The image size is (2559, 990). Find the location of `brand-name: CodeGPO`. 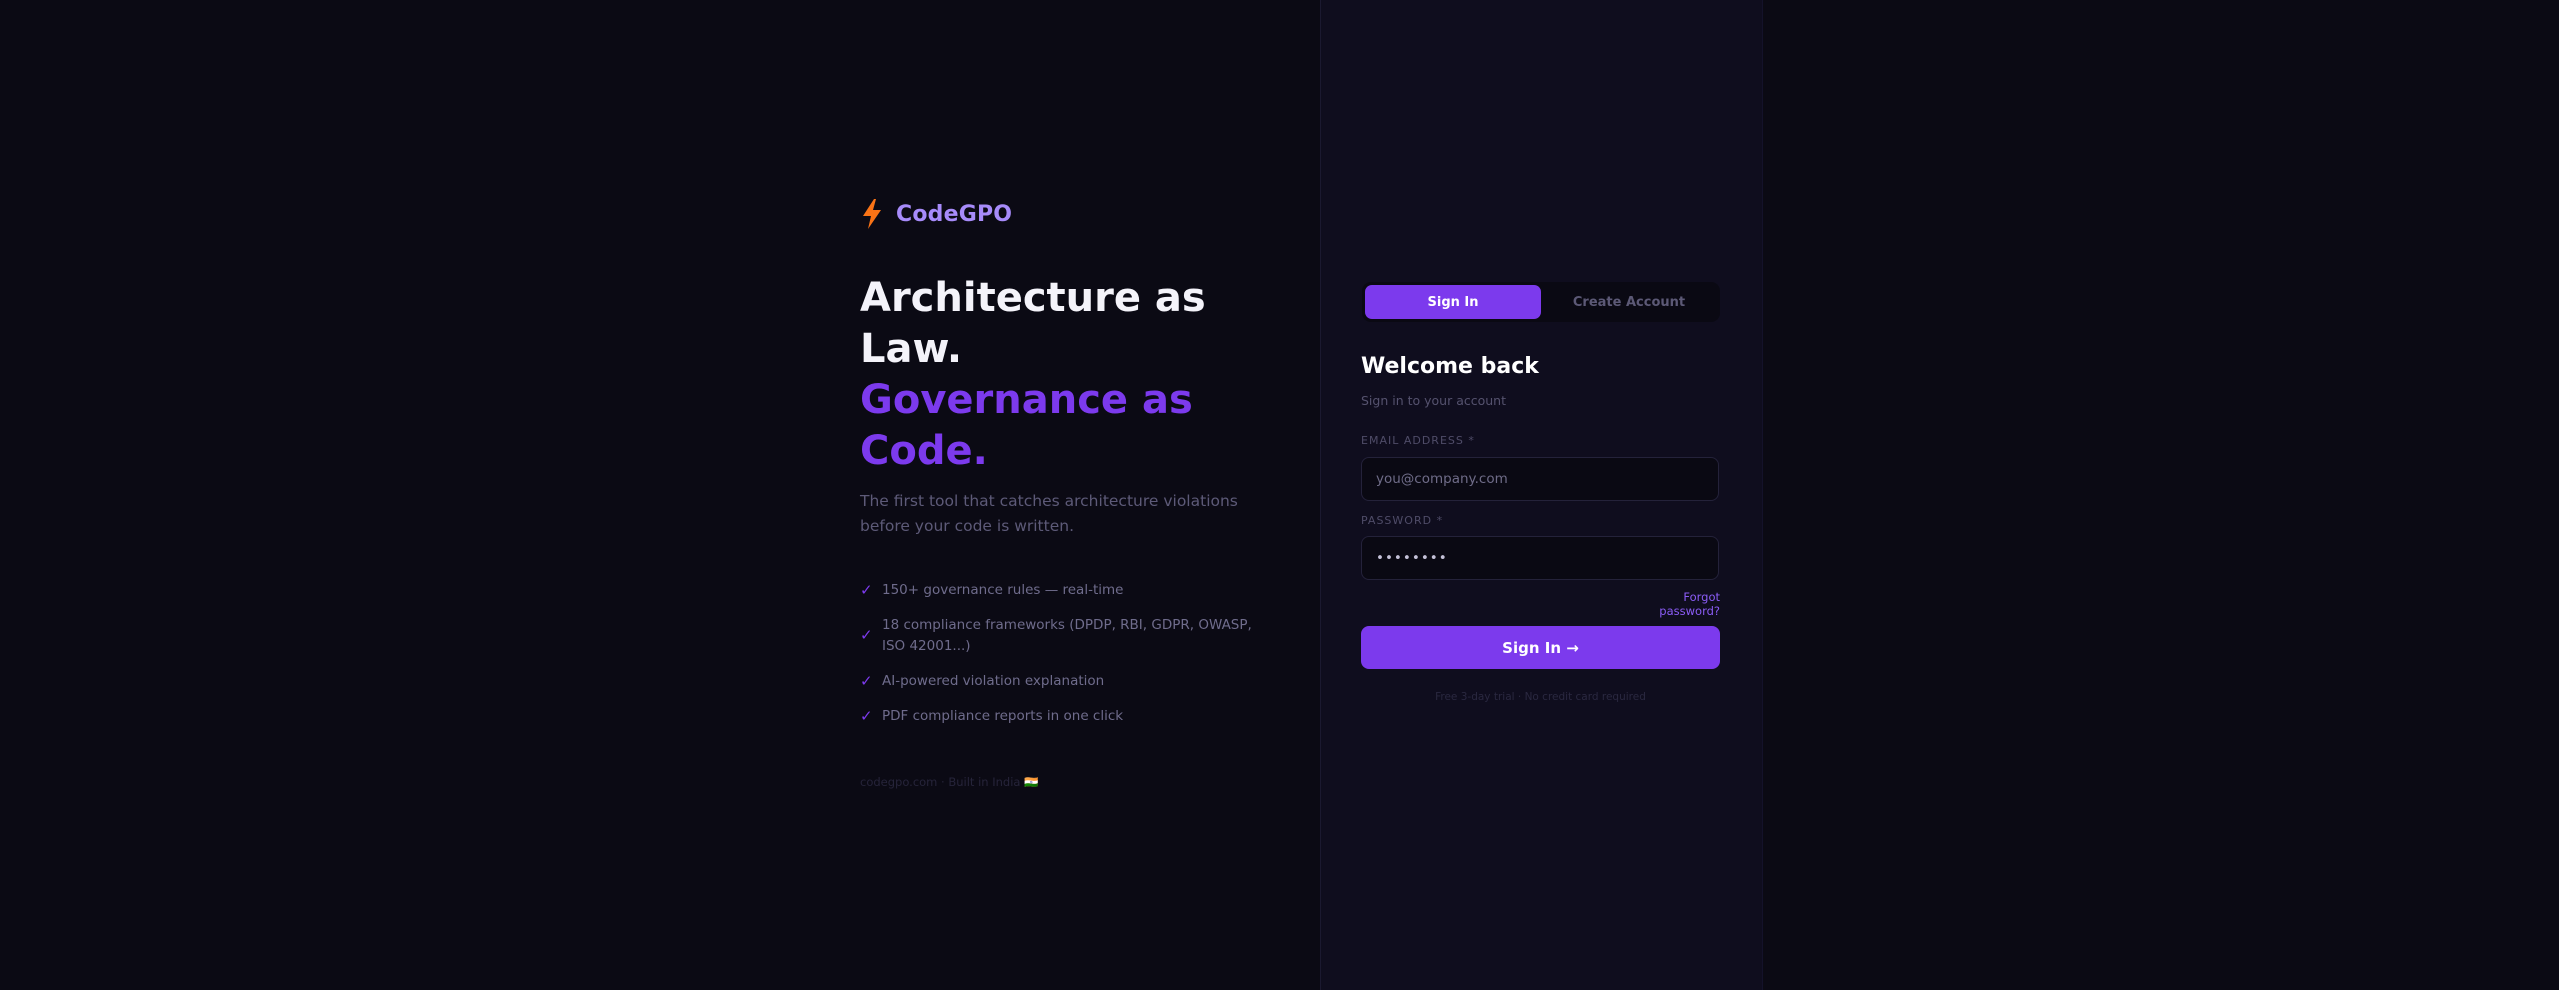

brand-name: CodeGPO is located at coordinates (954, 214).